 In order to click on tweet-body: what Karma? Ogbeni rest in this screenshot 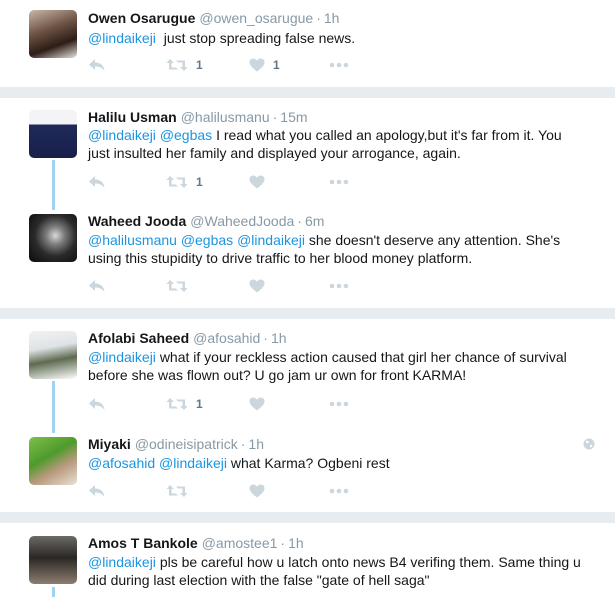, I will do `click(310, 463)`.